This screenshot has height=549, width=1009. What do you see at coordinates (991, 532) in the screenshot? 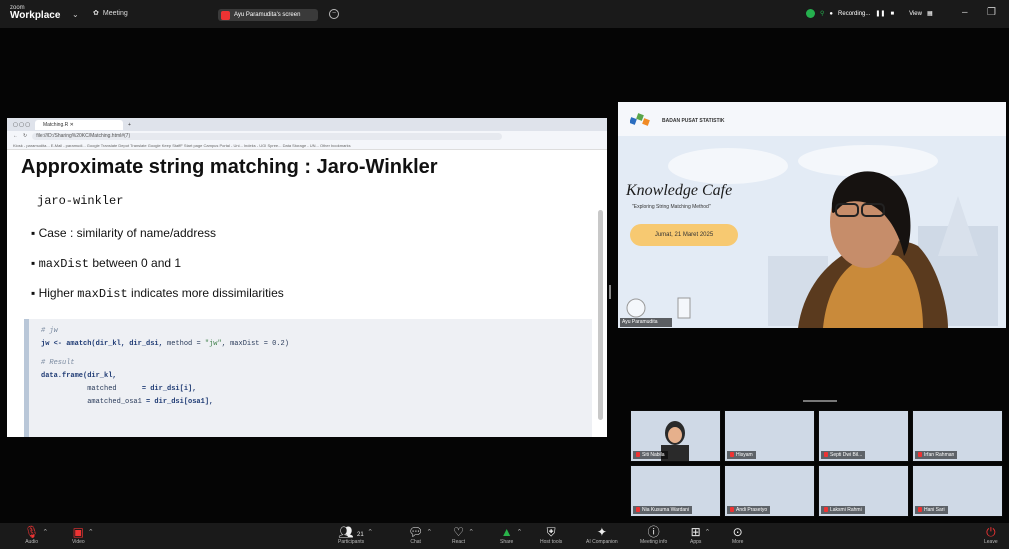
I see `leave-icon: ⏻` at bounding box center [991, 532].